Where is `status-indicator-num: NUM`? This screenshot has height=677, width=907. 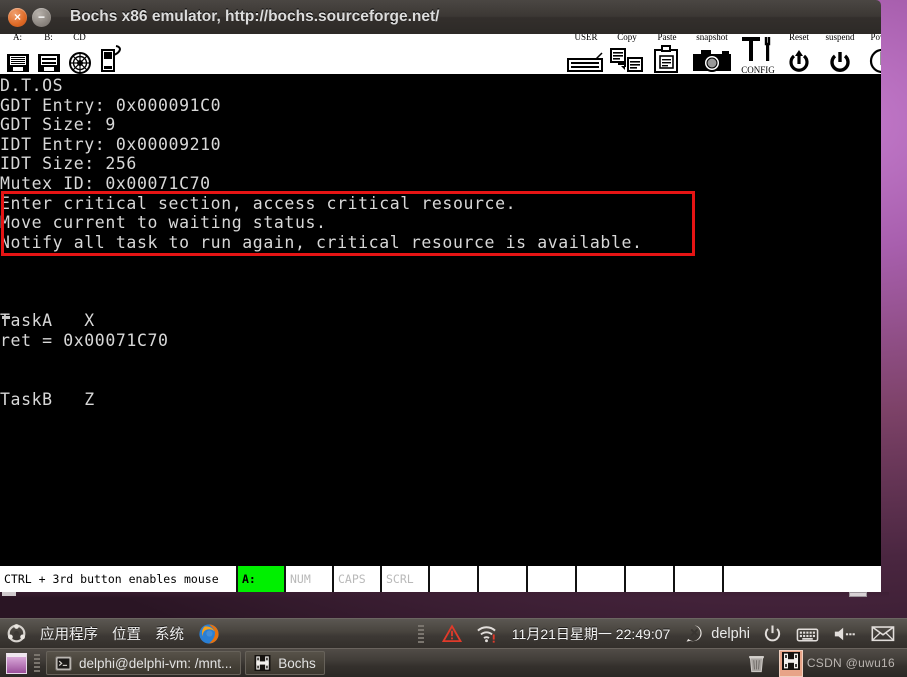
status-indicator-num: NUM is located at coordinates (310, 579).